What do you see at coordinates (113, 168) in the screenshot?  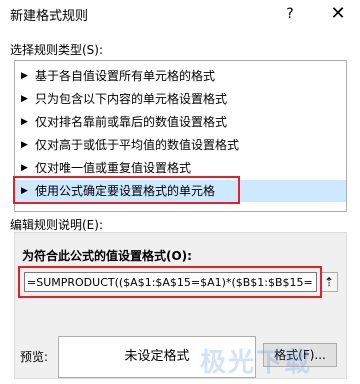 I see `rule-type-item-label: 仅对唯一值或重复值设置格式` at bounding box center [113, 168].